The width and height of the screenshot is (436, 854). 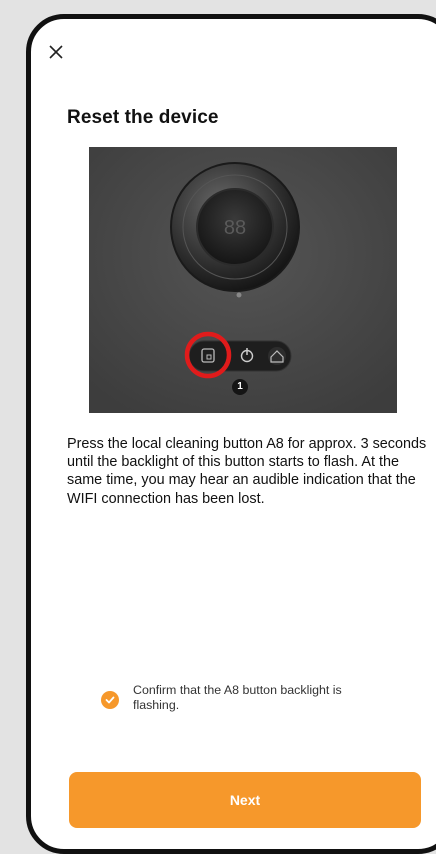 What do you see at coordinates (143, 117) in the screenshot?
I see `page-title: Reset the device` at bounding box center [143, 117].